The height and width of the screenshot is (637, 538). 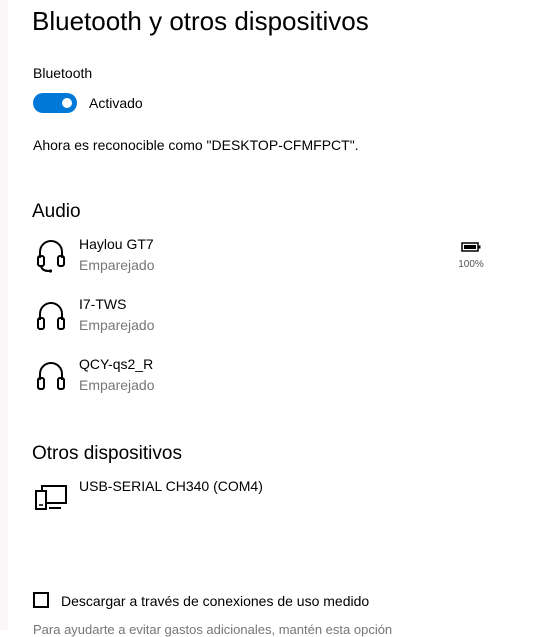 What do you see at coordinates (200, 21) in the screenshot?
I see `page-title: Bluetooth y otros dispositivos` at bounding box center [200, 21].